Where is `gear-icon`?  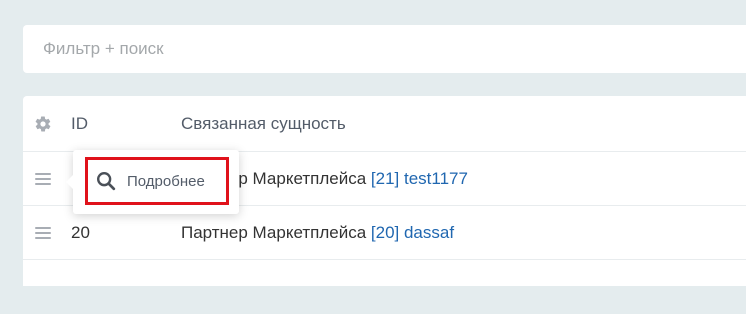 gear-icon is located at coordinates (43, 124).